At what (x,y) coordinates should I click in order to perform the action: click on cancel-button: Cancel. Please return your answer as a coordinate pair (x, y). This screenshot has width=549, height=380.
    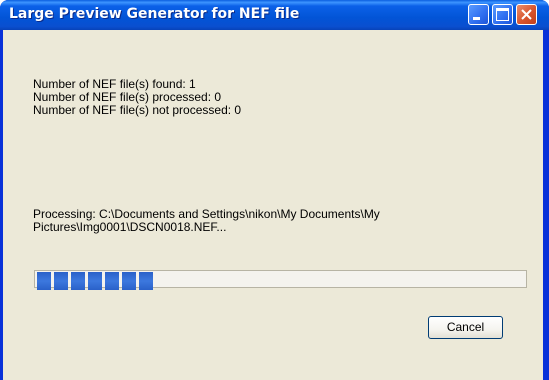
    Looking at the image, I should click on (465, 327).